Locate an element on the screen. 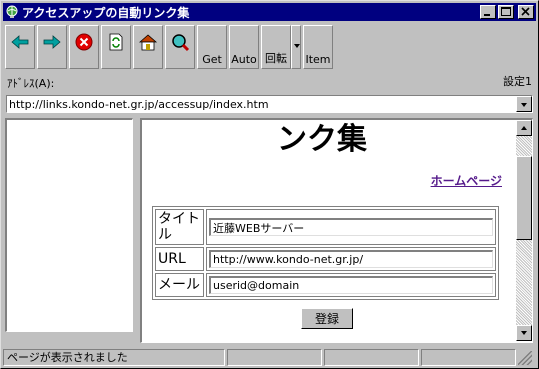  mail-label: メール is located at coordinates (179, 285).